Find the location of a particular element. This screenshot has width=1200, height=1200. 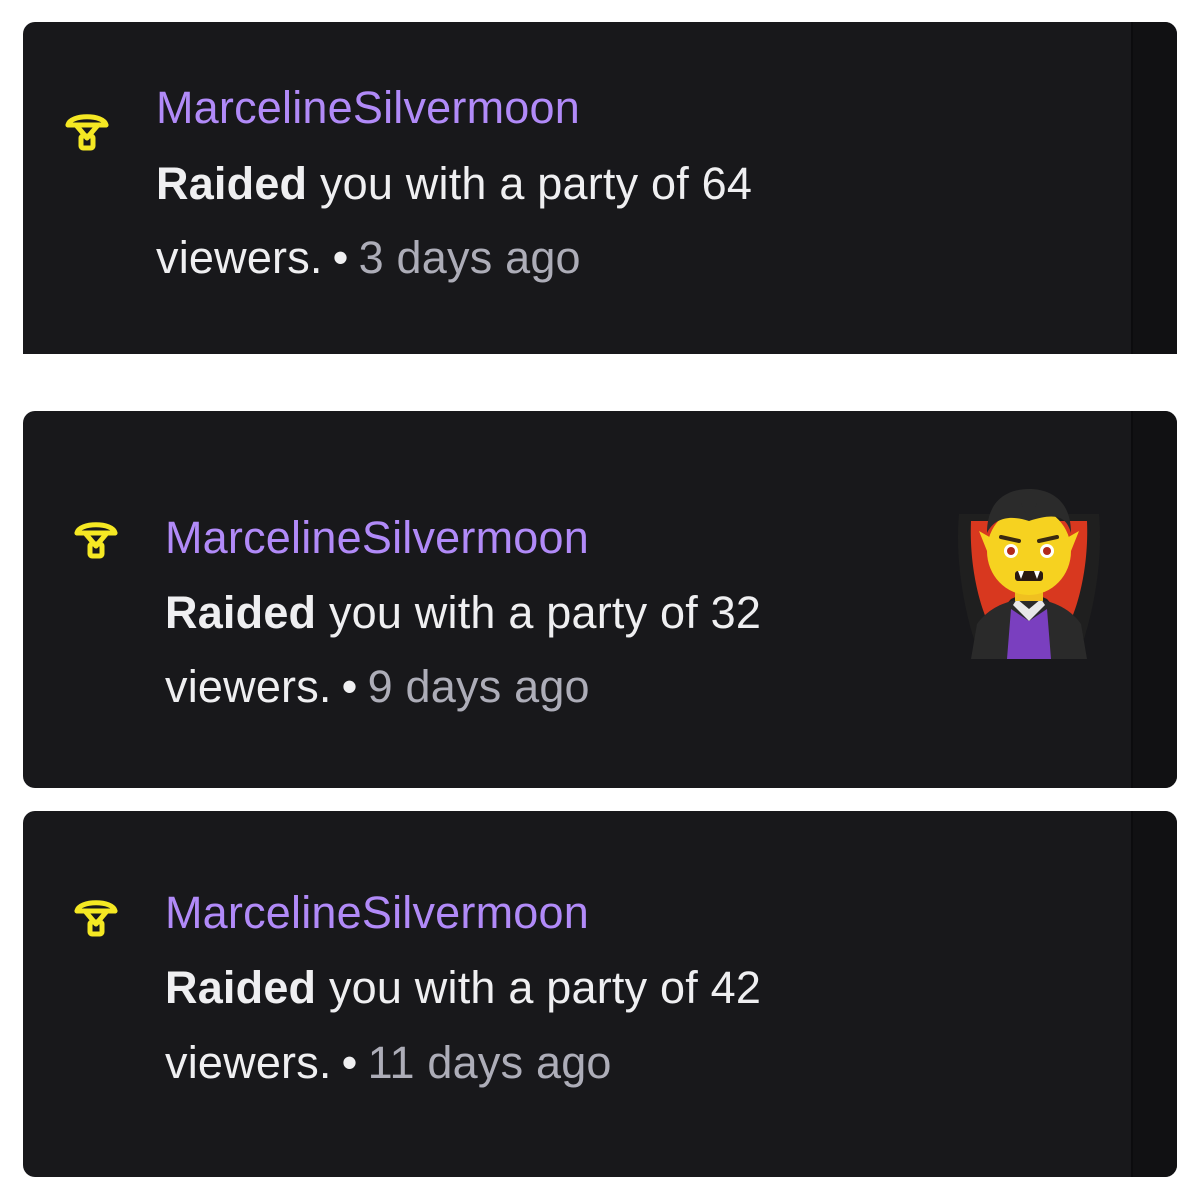

raid-message-line2: viewers. • 9 days ago is located at coordinates (377, 687).